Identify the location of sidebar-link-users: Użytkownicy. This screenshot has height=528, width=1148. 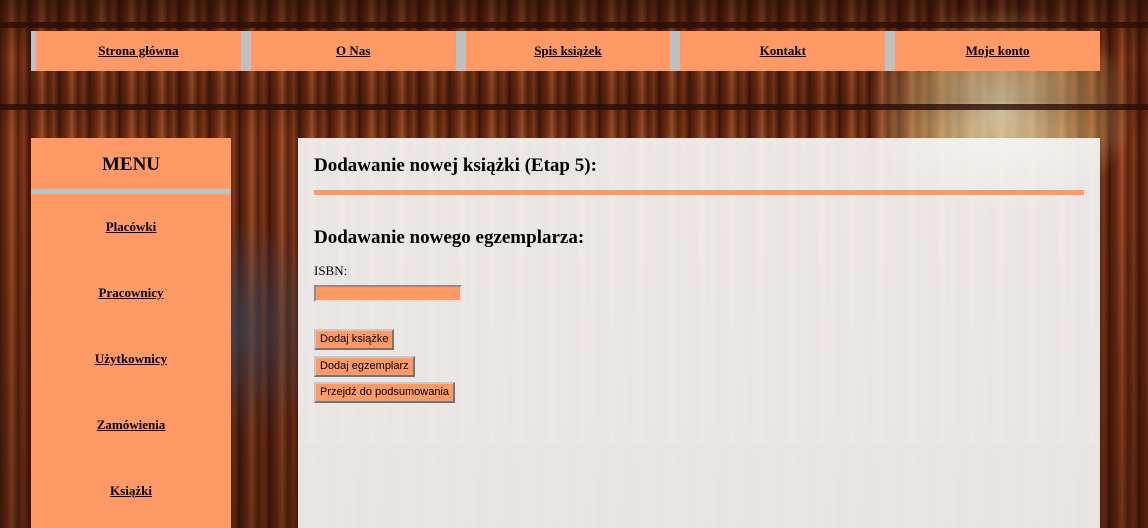
(131, 359).